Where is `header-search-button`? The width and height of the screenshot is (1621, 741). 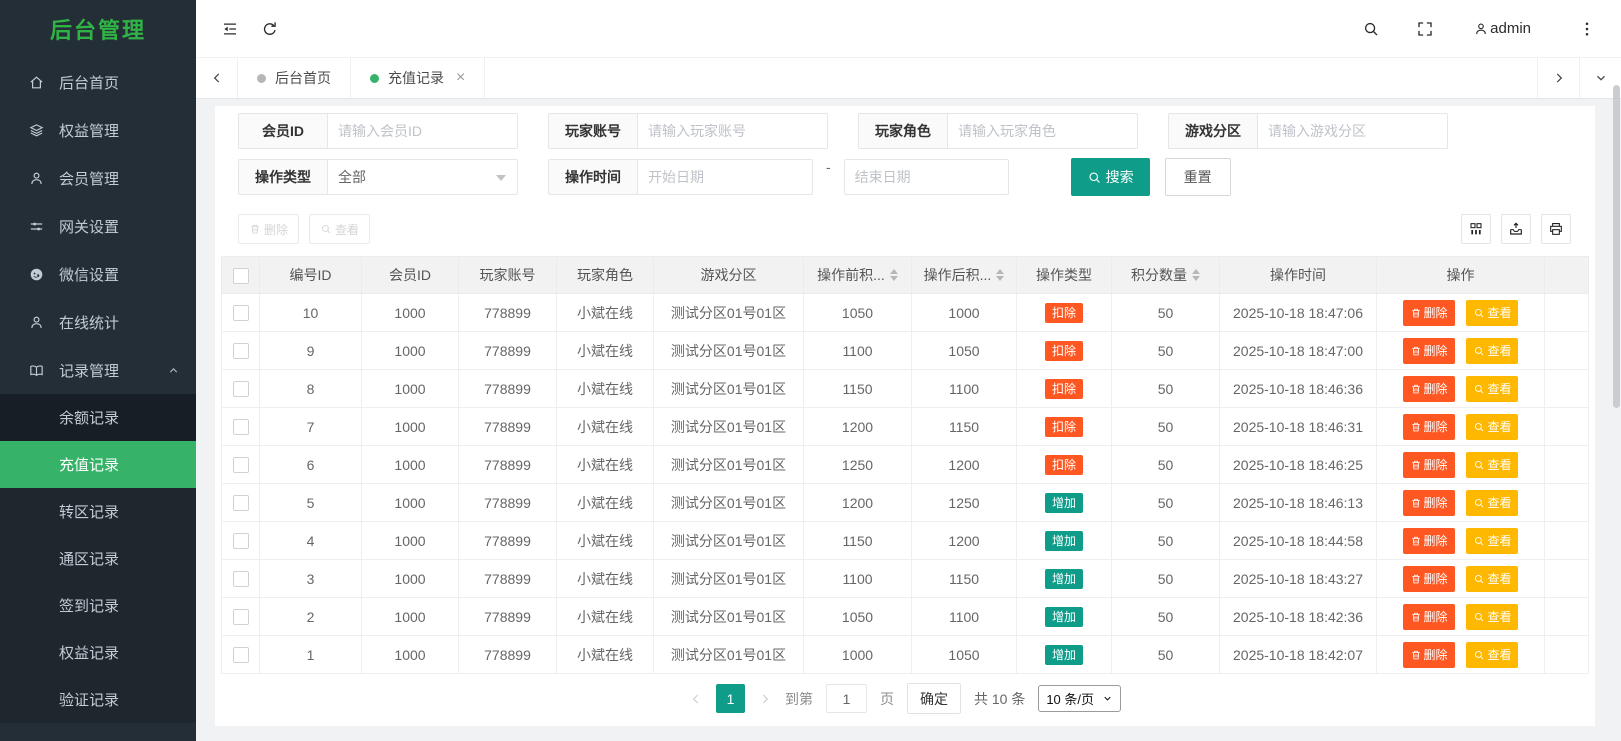 header-search-button is located at coordinates (1371, 29).